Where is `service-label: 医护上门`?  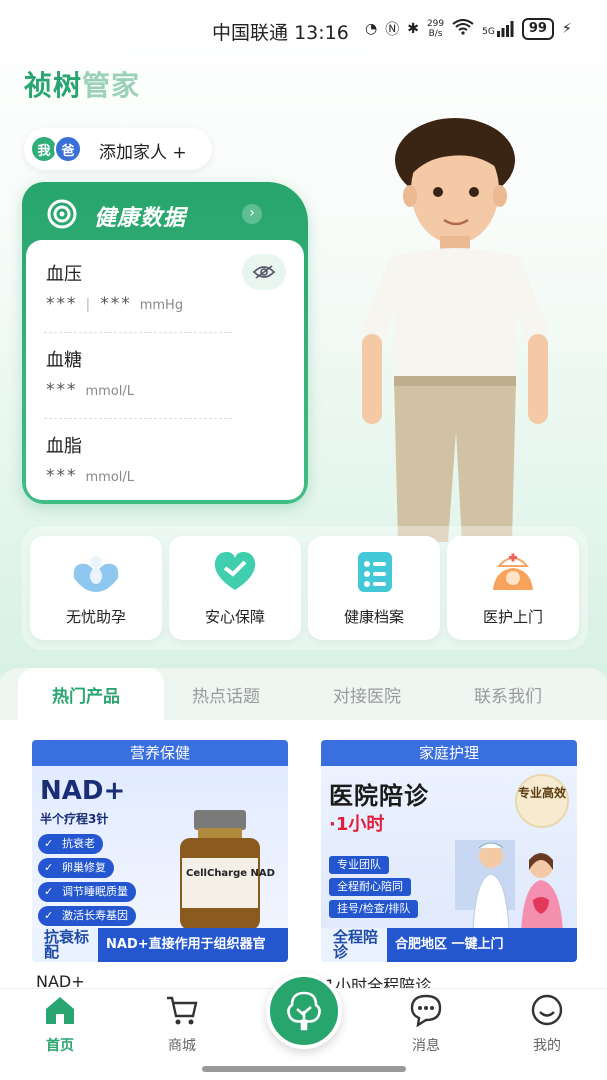 service-label: 医护上门 is located at coordinates (512, 617).